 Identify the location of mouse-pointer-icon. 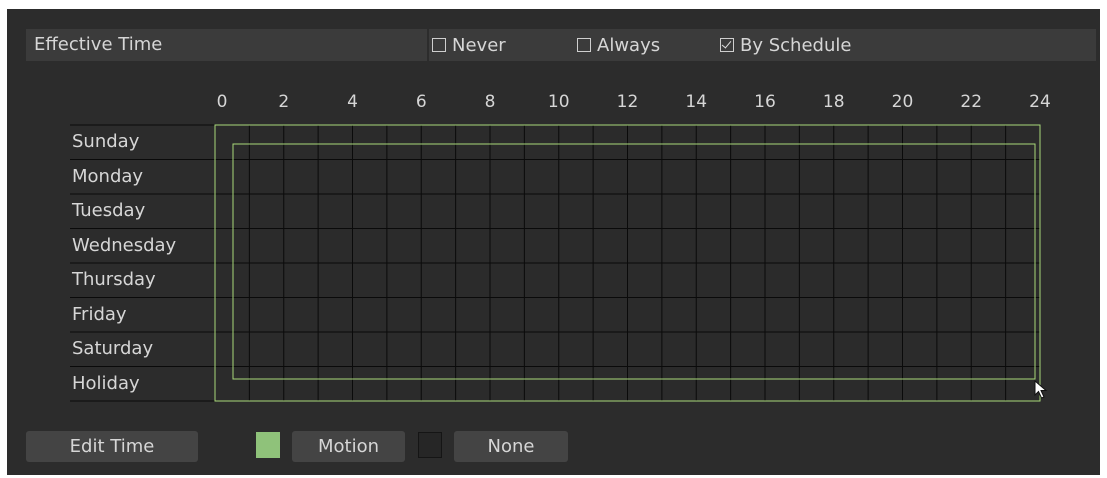
(1041, 389).